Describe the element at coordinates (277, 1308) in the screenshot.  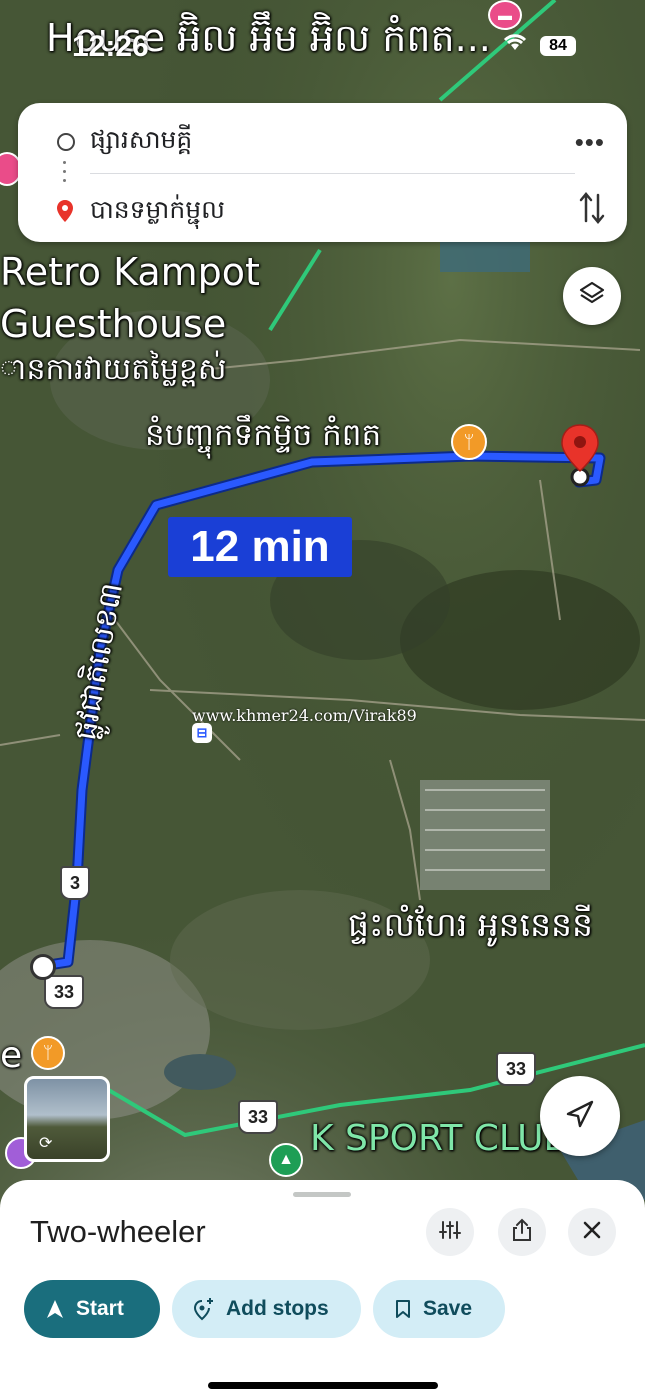
I see `add-stops-label: Add stops` at that location.